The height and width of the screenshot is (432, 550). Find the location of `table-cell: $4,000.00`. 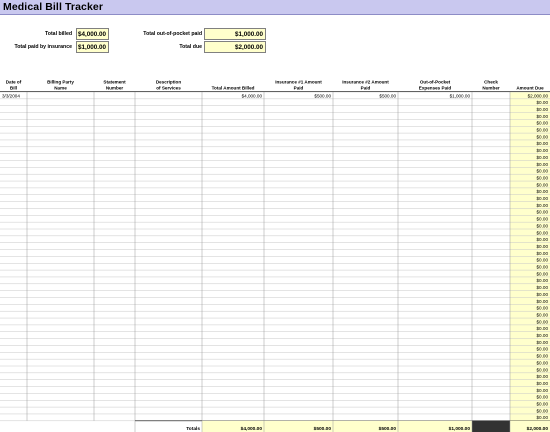

table-cell: $4,000.00 is located at coordinates (252, 95).